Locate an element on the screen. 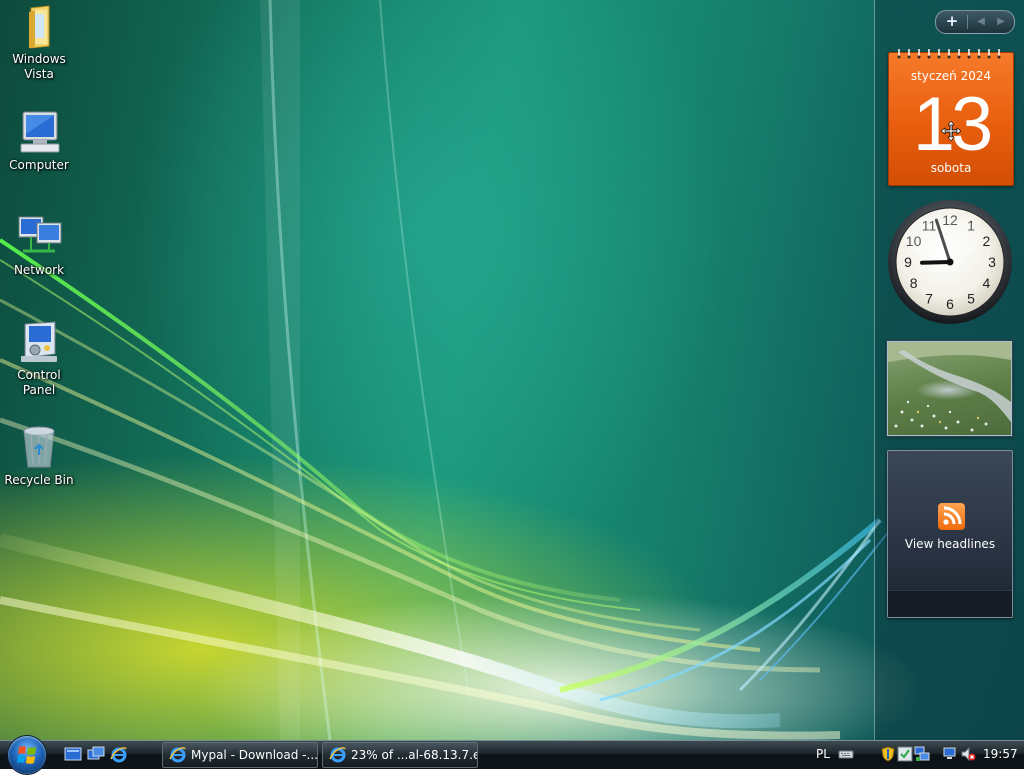  desktop-icon-label: Control Panel is located at coordinates (39, 382).